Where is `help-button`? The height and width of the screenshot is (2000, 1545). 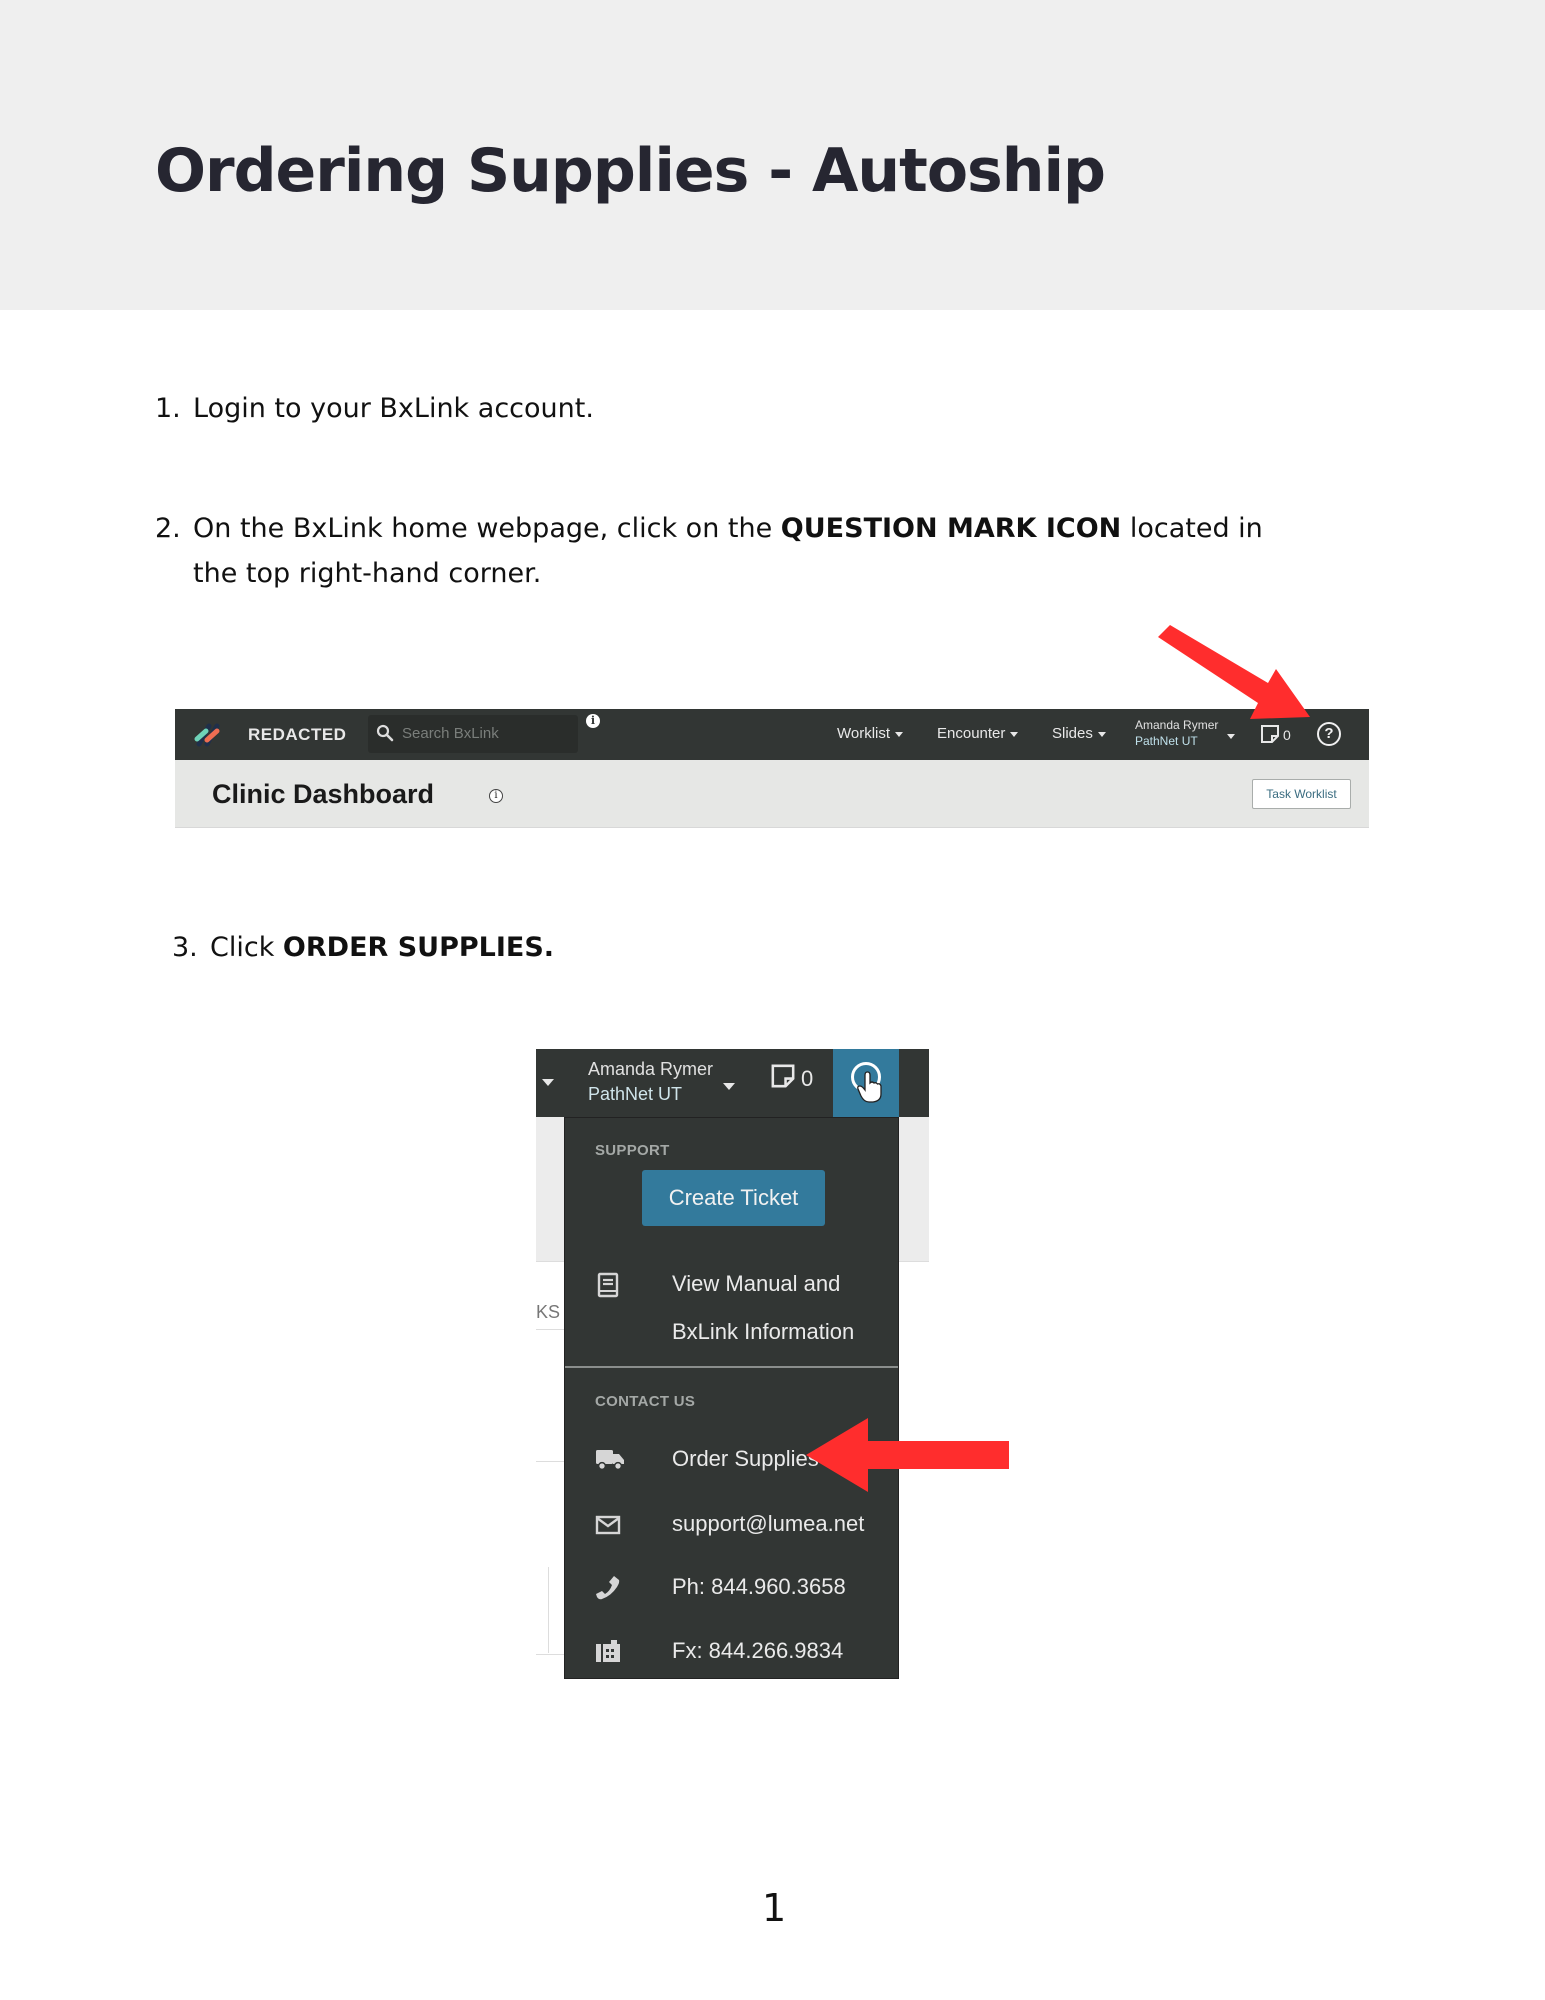
help-button is located at coordinates (866, 1083).